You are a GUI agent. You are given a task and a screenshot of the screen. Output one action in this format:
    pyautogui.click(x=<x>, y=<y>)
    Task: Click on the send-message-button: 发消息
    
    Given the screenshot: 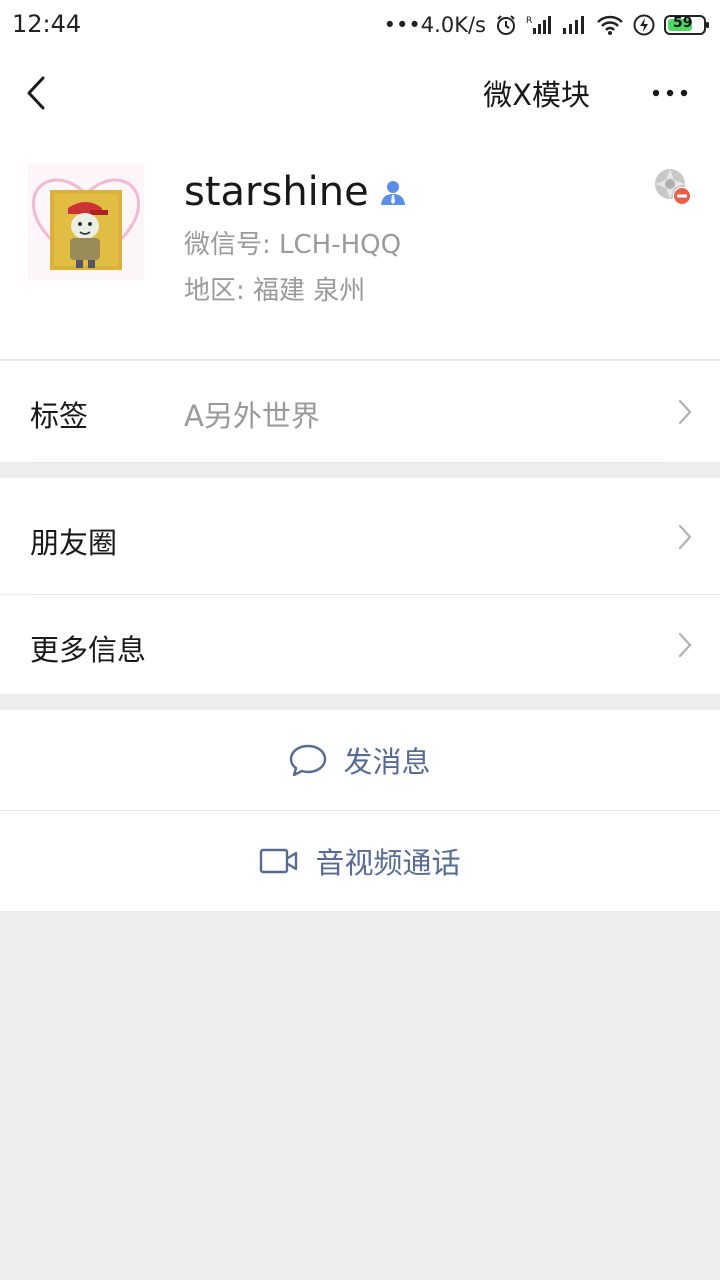 What is the action you would take?
    pyautogui.click(x=360, y=760)
    